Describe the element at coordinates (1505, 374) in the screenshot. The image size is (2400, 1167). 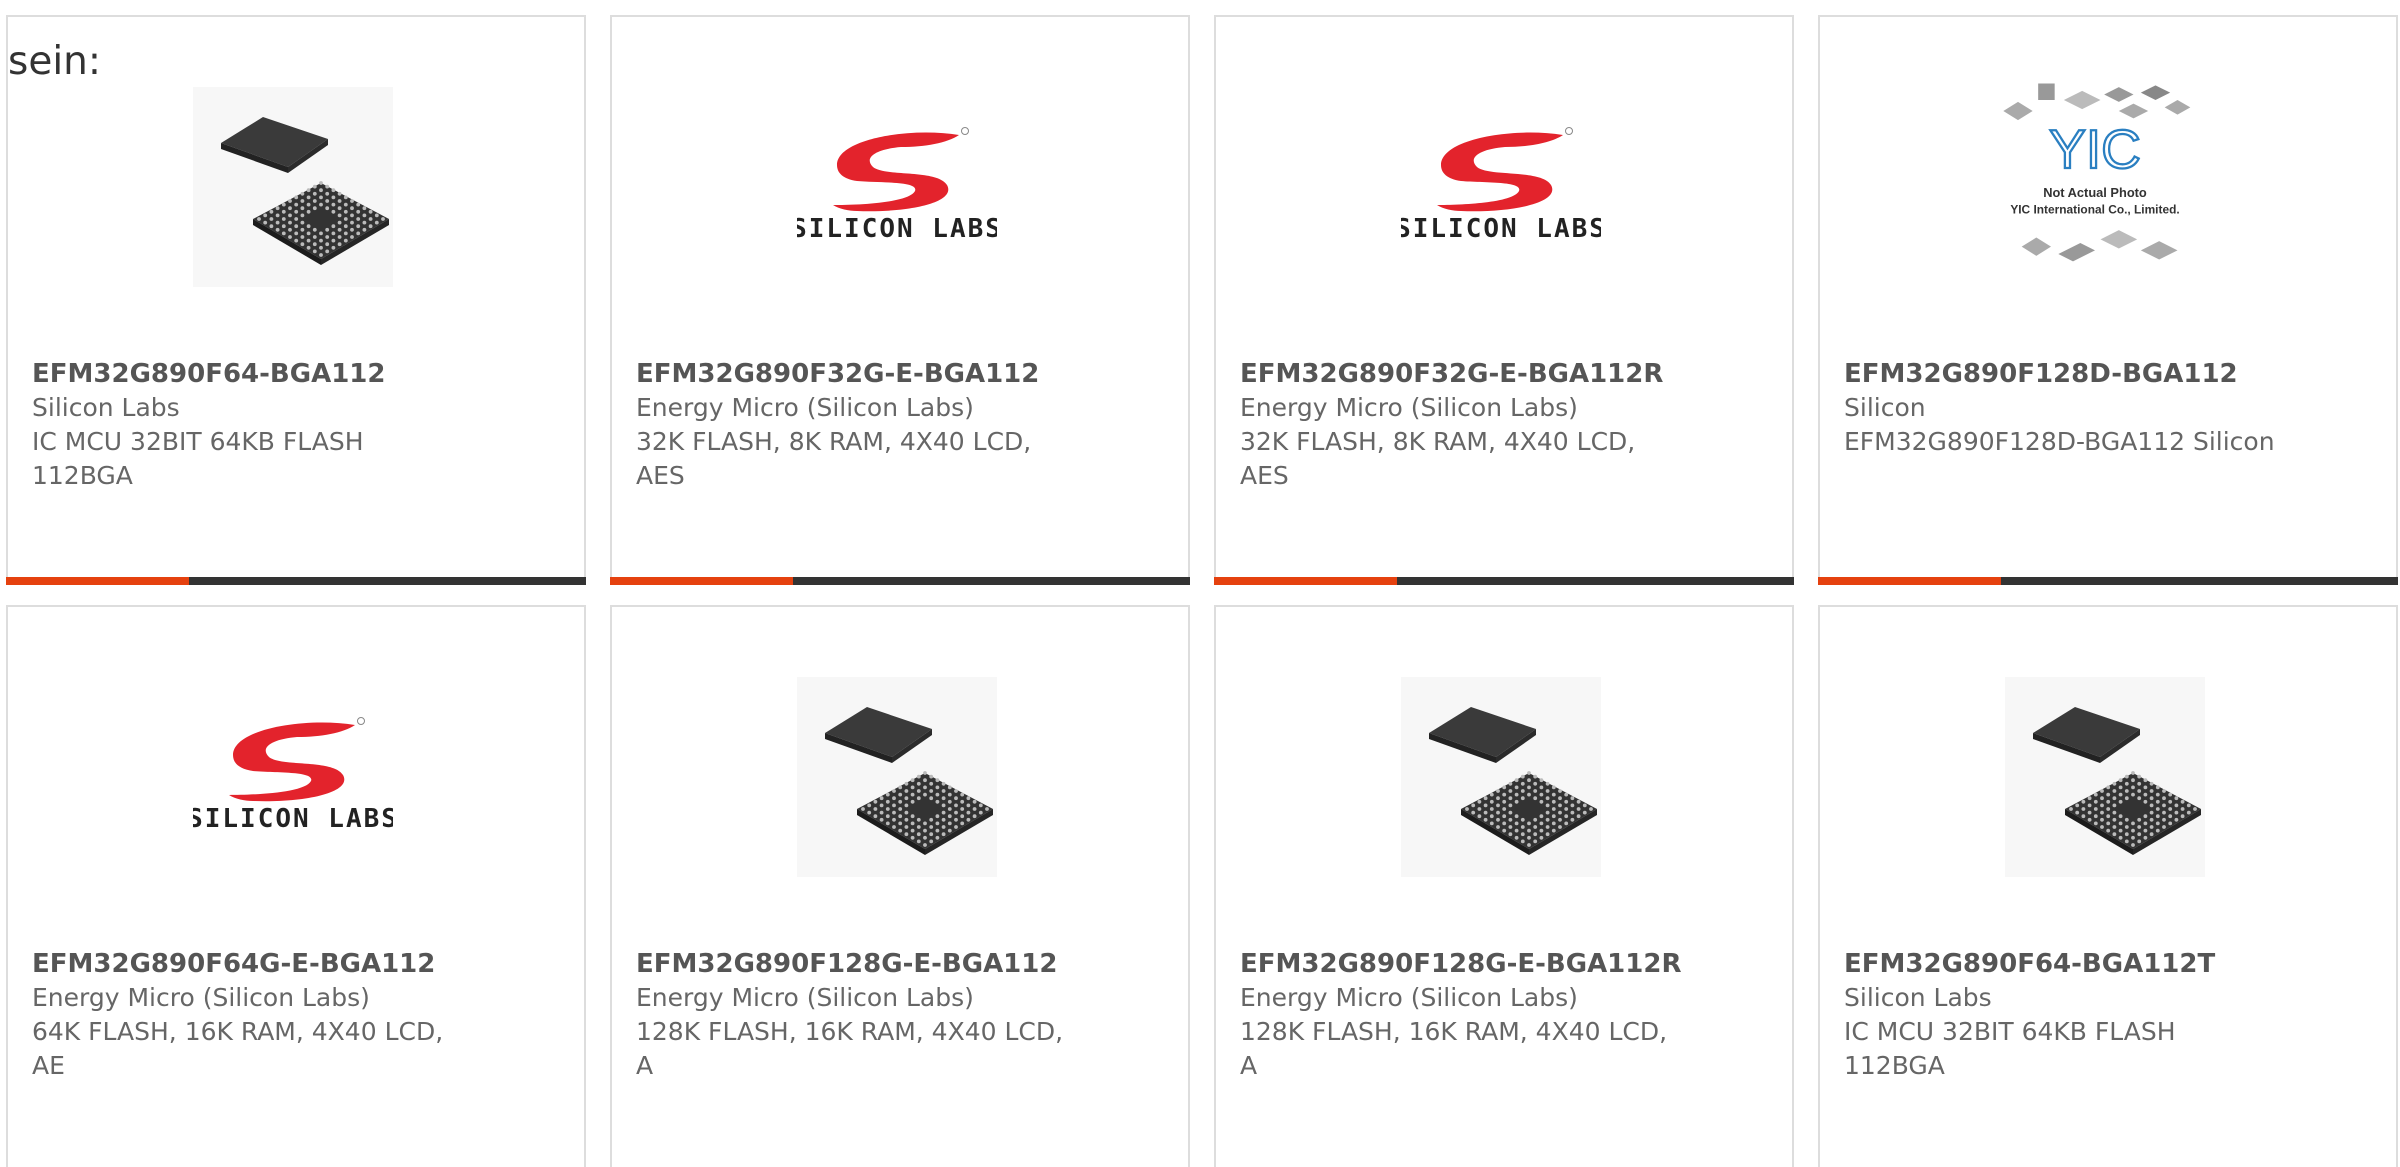
I see `part-number-link: EFM32G890F32G-E-BGA112R` at that location.